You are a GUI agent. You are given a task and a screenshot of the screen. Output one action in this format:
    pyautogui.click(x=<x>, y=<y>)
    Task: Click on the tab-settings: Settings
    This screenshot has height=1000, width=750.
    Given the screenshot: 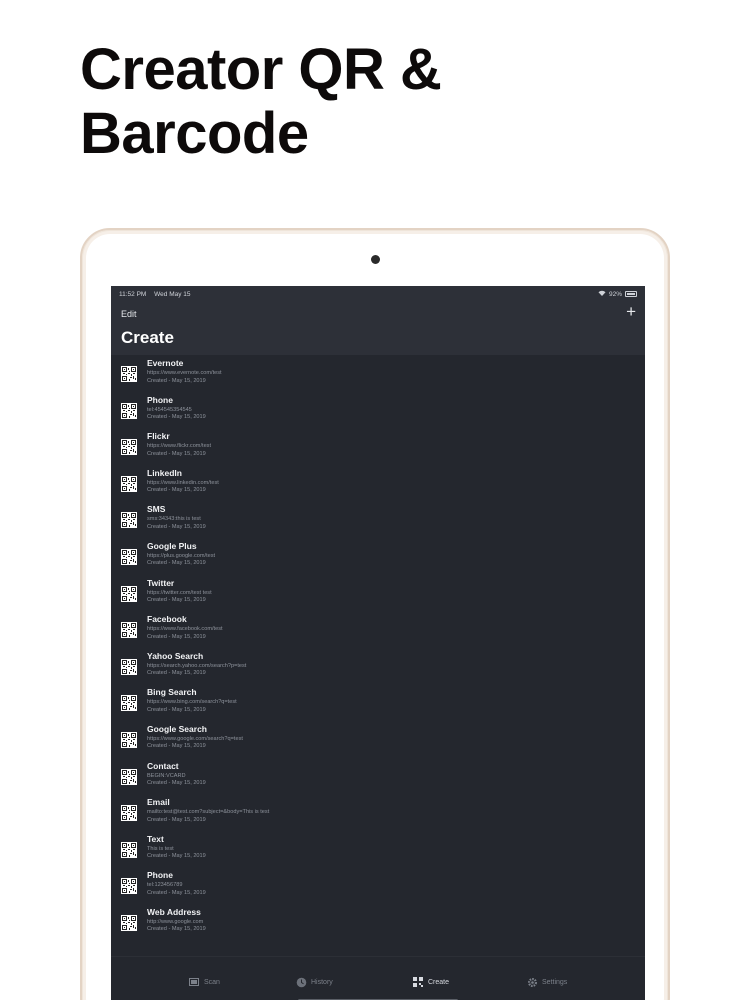 What is the action you would take?
    pyautogui.click(x=547, y=982)
    